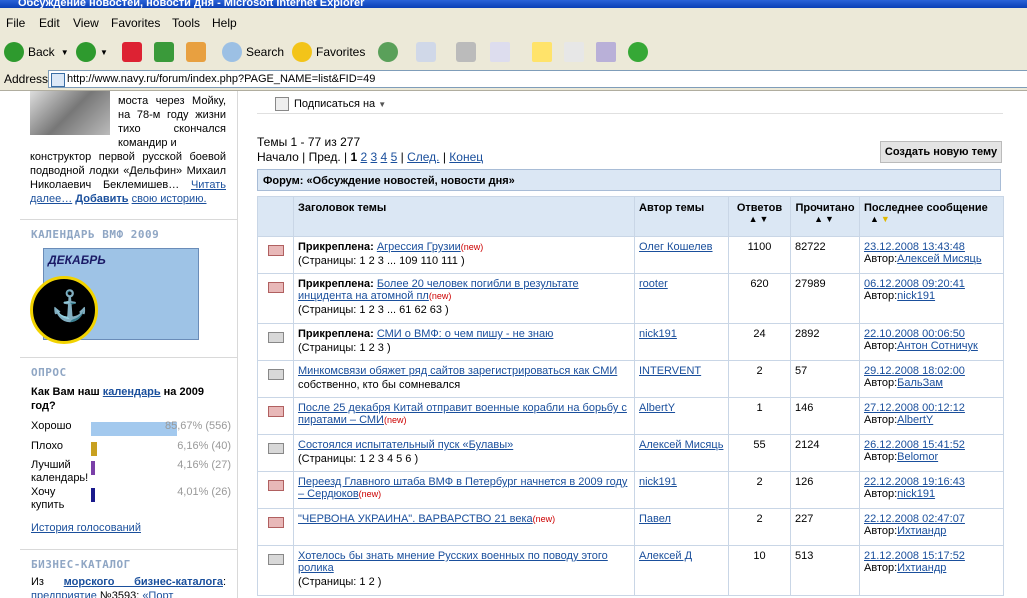  Describe the element at coordinates (881, 346) in the screenshot. I see `author-prefix: Автор:` at that location.